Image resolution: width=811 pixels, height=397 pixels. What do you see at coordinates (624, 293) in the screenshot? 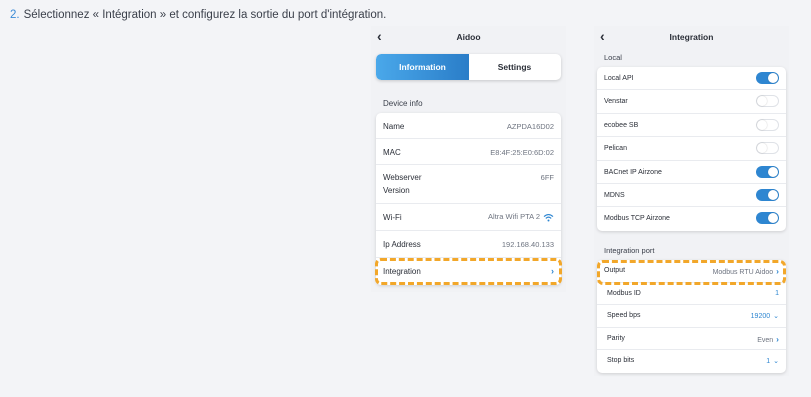
I see `modbus-id-label: Modbus ID` at bounding box center [624, 293].